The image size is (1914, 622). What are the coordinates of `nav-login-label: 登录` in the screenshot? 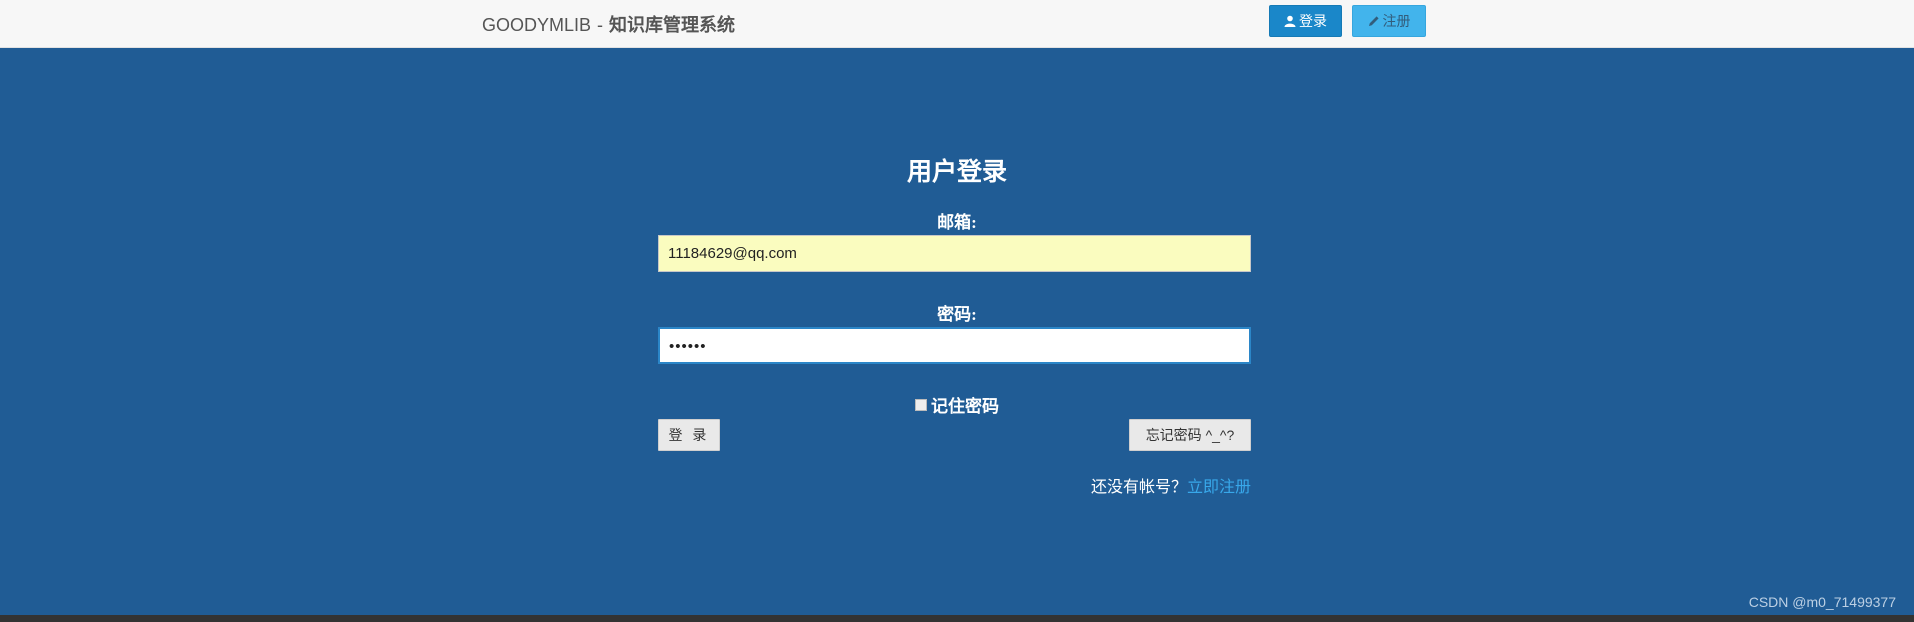 It's located at (1313, 21).